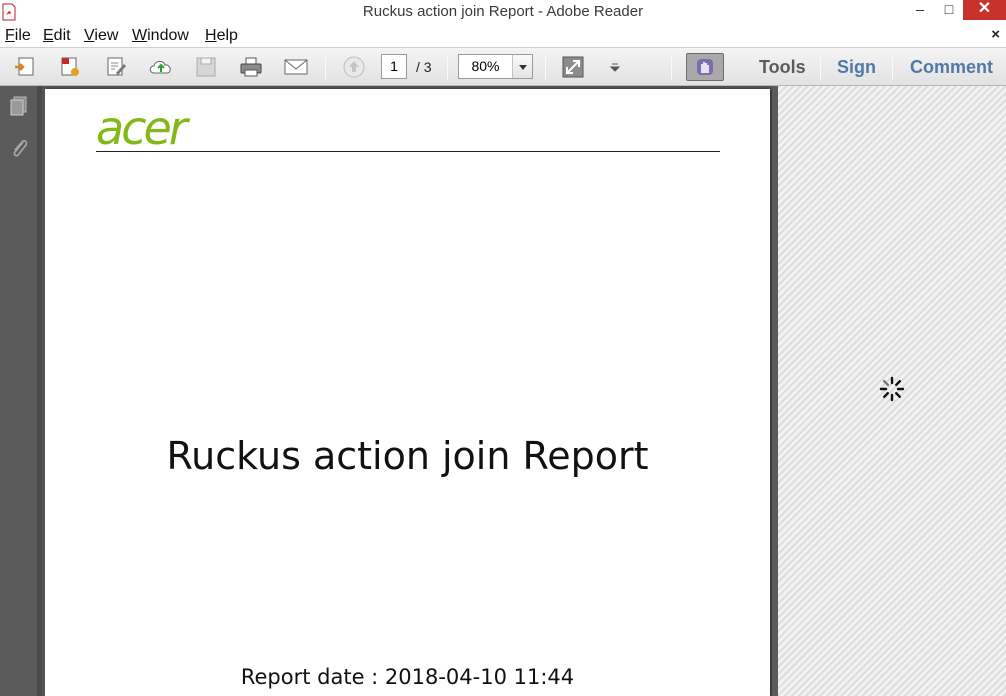 The width and height of the screenshot is (1006, 696). I want to click on tools-pane-button: Tools, so click(782, 67).